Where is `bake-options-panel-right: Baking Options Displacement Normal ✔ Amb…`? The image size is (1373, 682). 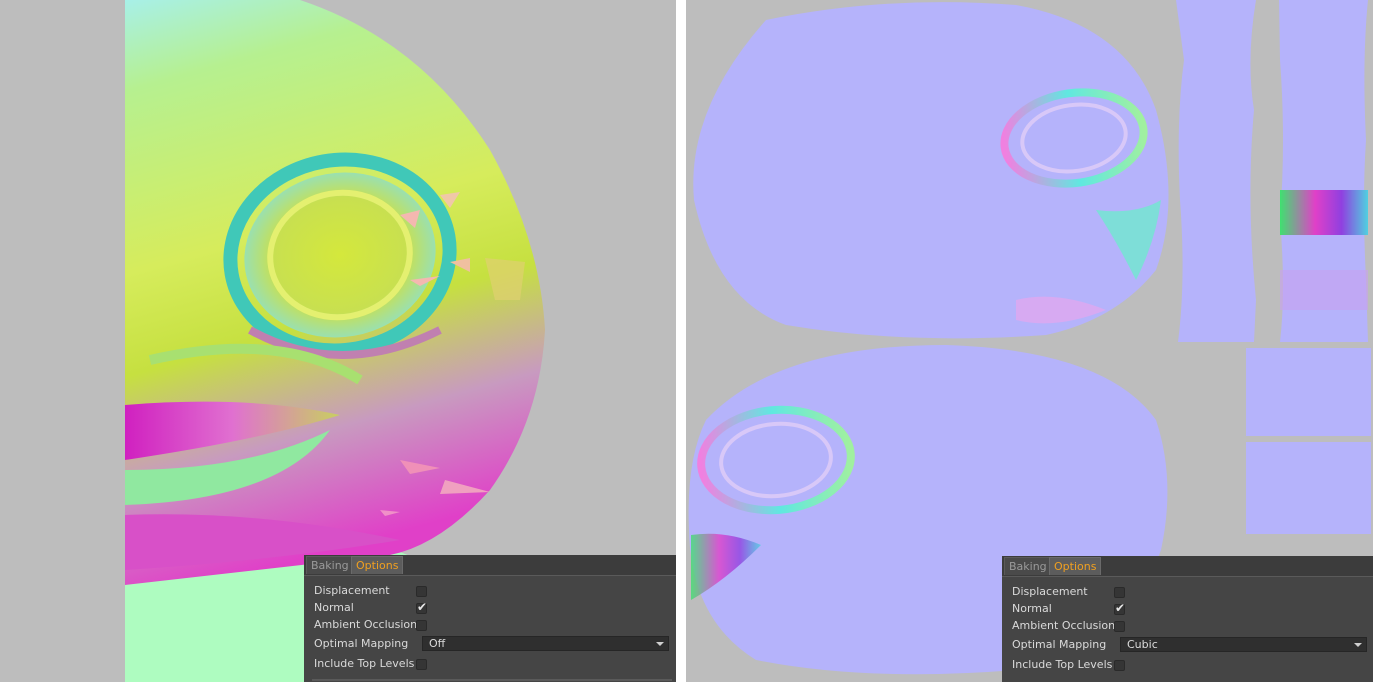 bake-options-panel-right: Baking Options Displacement Normal ✔ Amb… is located at coordinates (1187, 619).